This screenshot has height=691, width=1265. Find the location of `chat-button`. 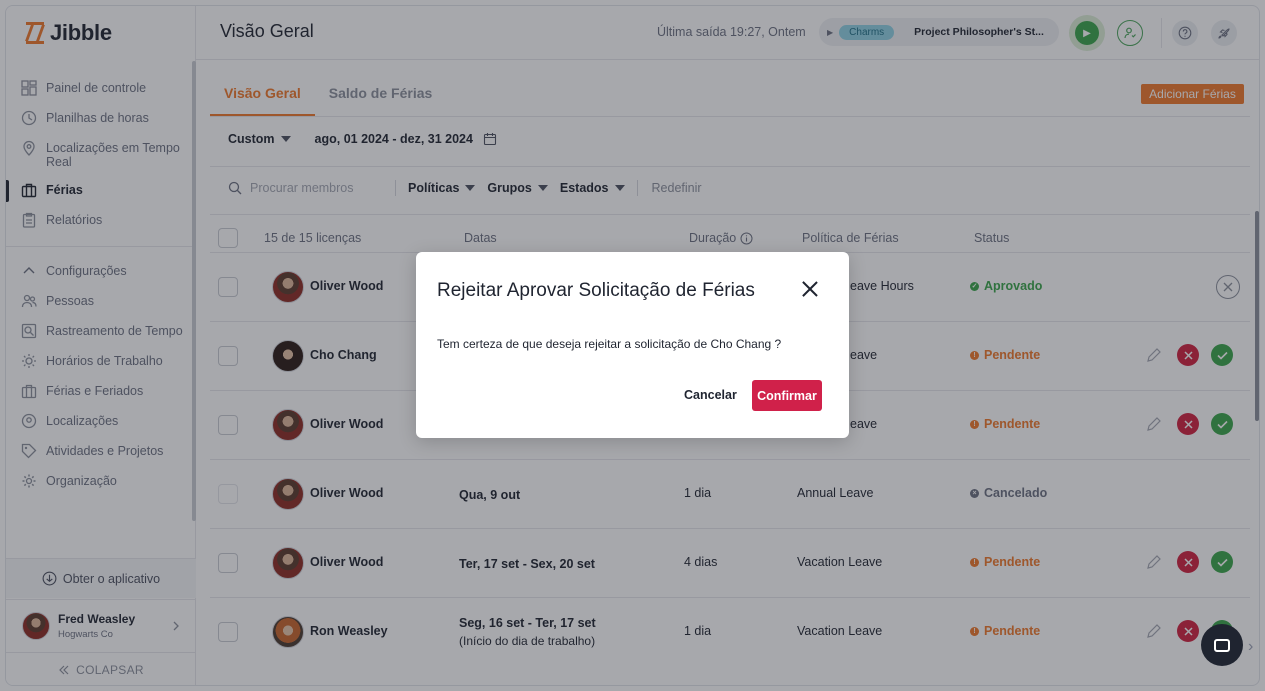

chat-button is located at coordinates (1222, 645).